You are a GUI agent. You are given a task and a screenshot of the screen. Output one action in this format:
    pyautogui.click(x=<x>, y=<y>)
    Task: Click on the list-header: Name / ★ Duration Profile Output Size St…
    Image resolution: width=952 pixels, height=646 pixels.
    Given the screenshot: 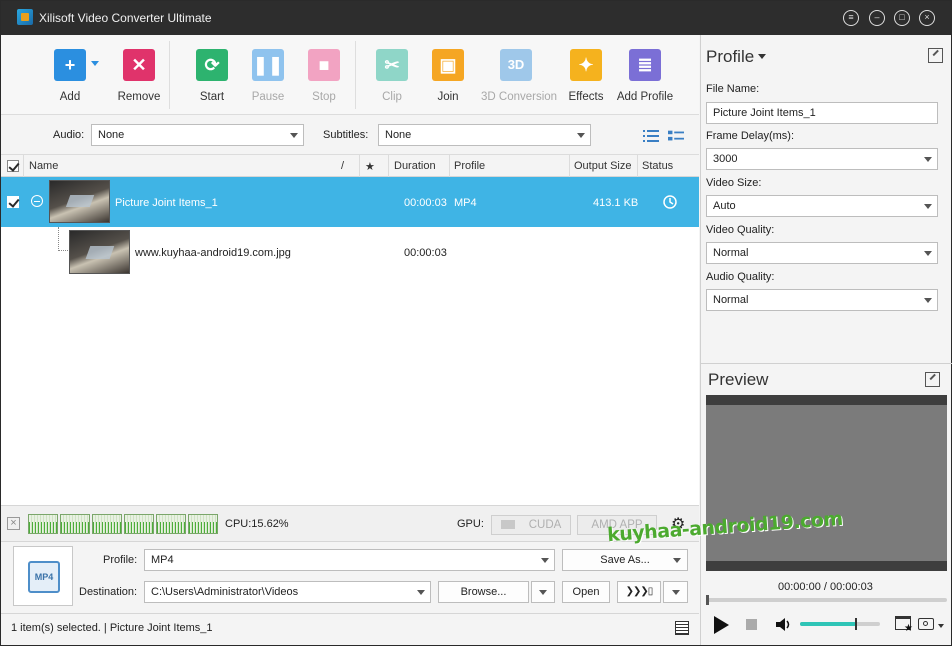 What is the action you would take?
    pyautogui.click(x=350, y=166)
    